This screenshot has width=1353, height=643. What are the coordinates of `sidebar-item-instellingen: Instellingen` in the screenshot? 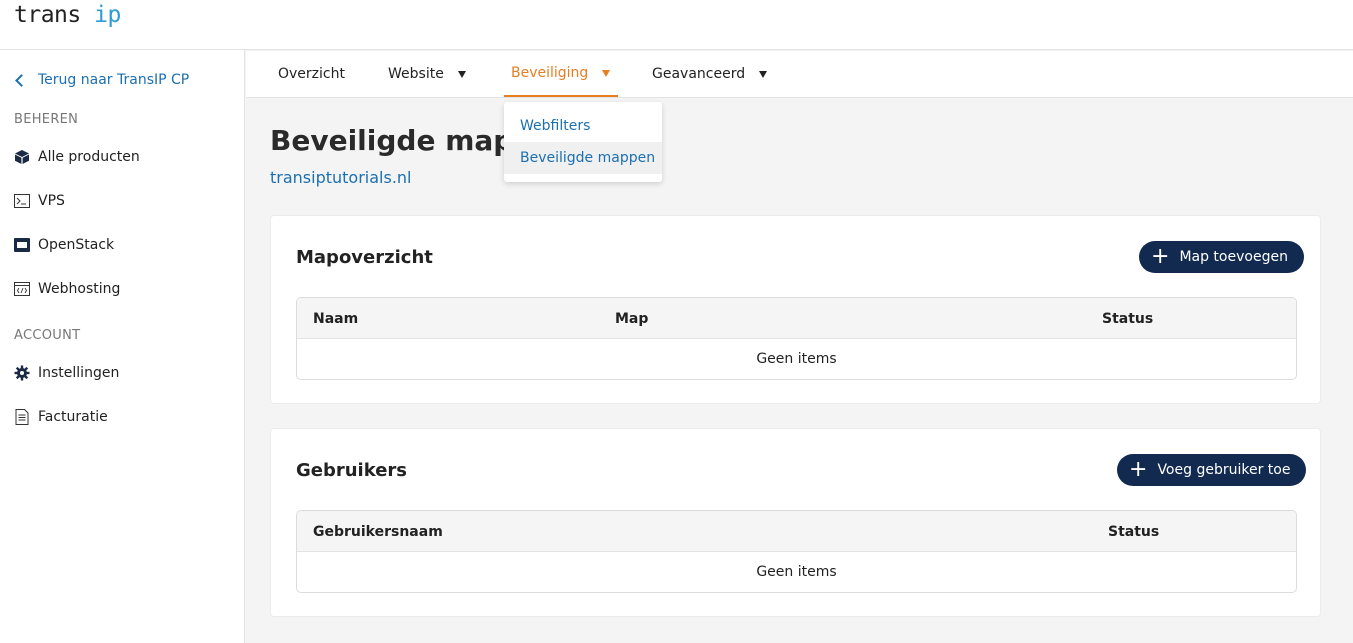 It's located at (66, 373).